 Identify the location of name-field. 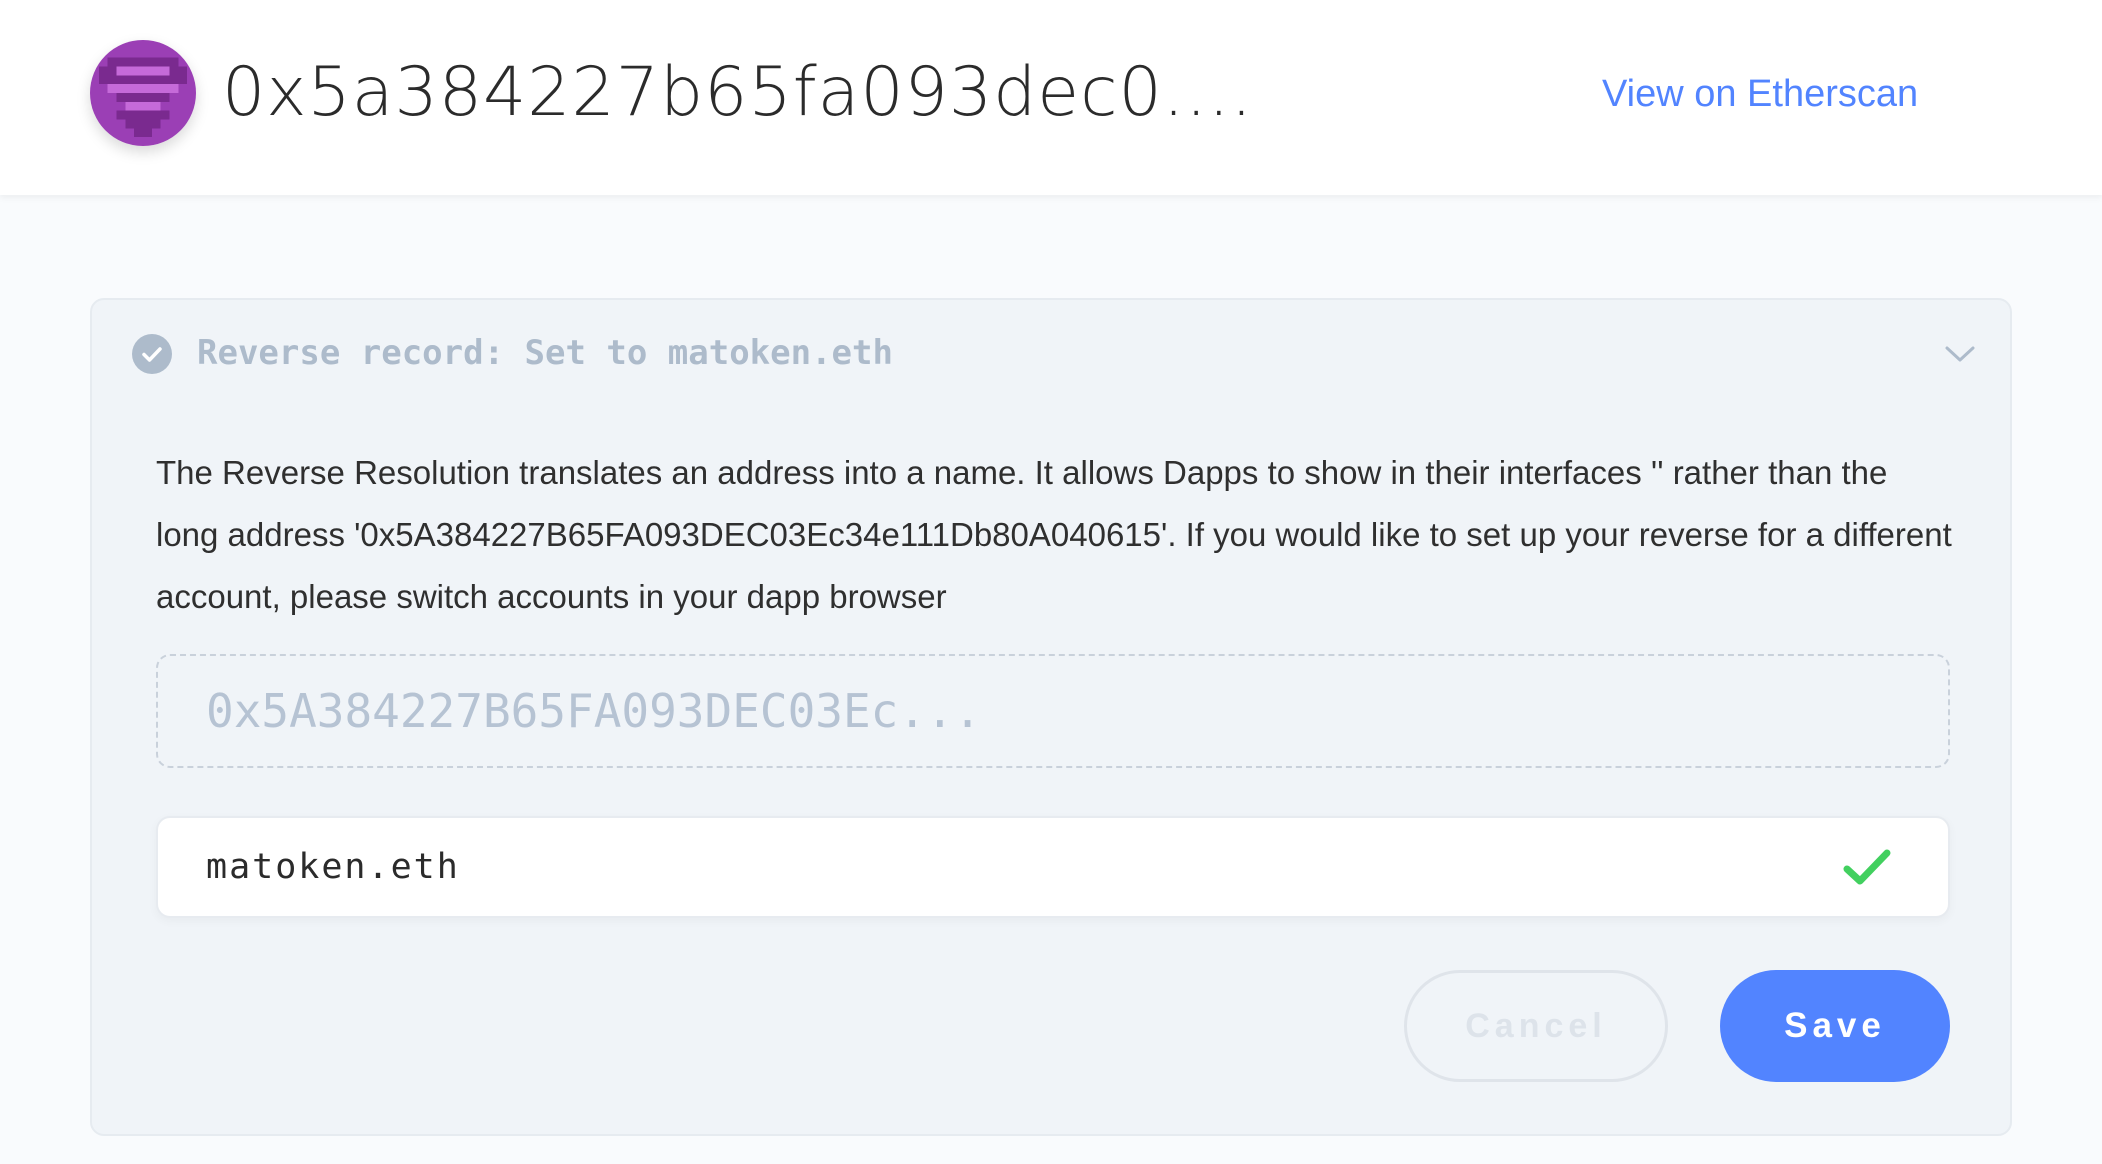
(1053, 867).